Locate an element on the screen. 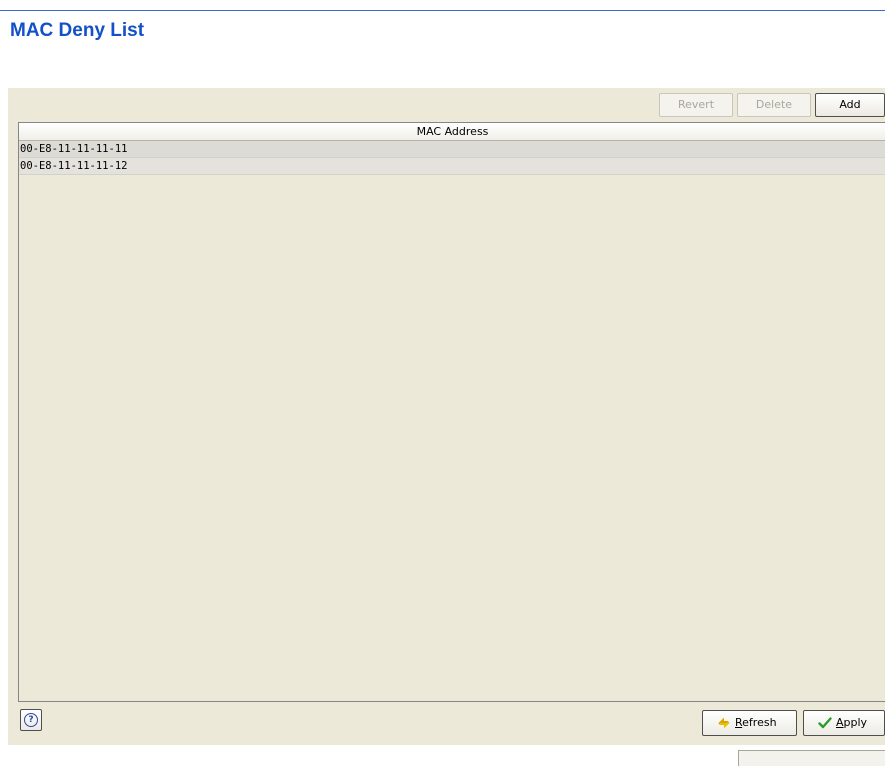  delete-button: Delete is located at coordinates (774, 105).